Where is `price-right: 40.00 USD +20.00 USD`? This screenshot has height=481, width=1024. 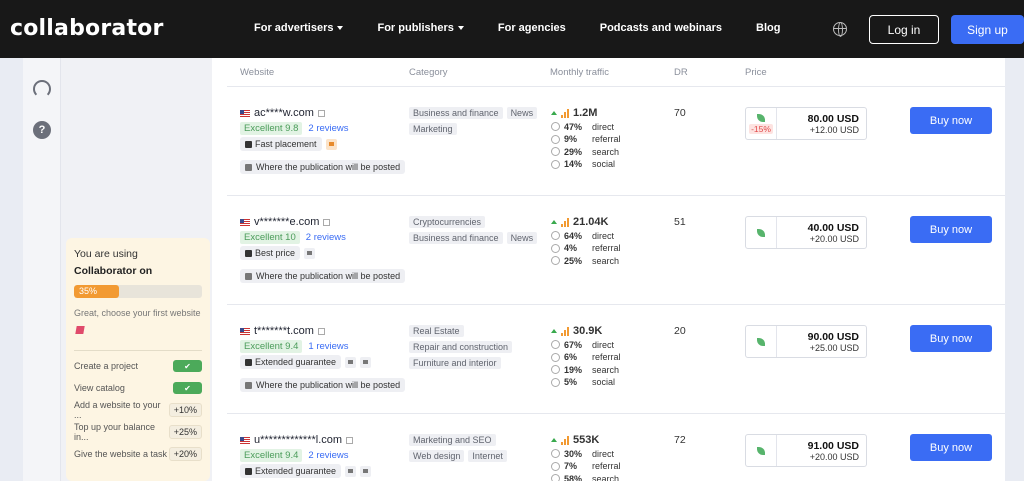 price-right: 40.00 USD +20.00 USD is located at coordinates (821, 232).